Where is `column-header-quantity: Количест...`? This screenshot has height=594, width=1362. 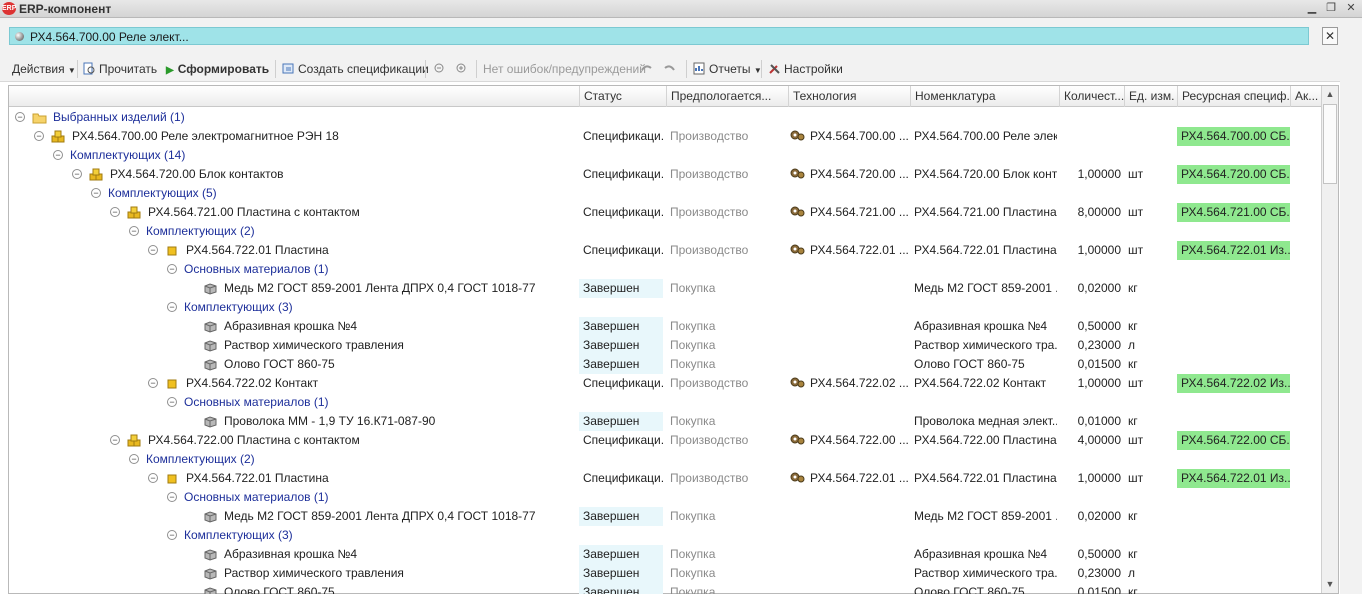 column-header-quantity: Количест... is located at coordinates (1091, 96).